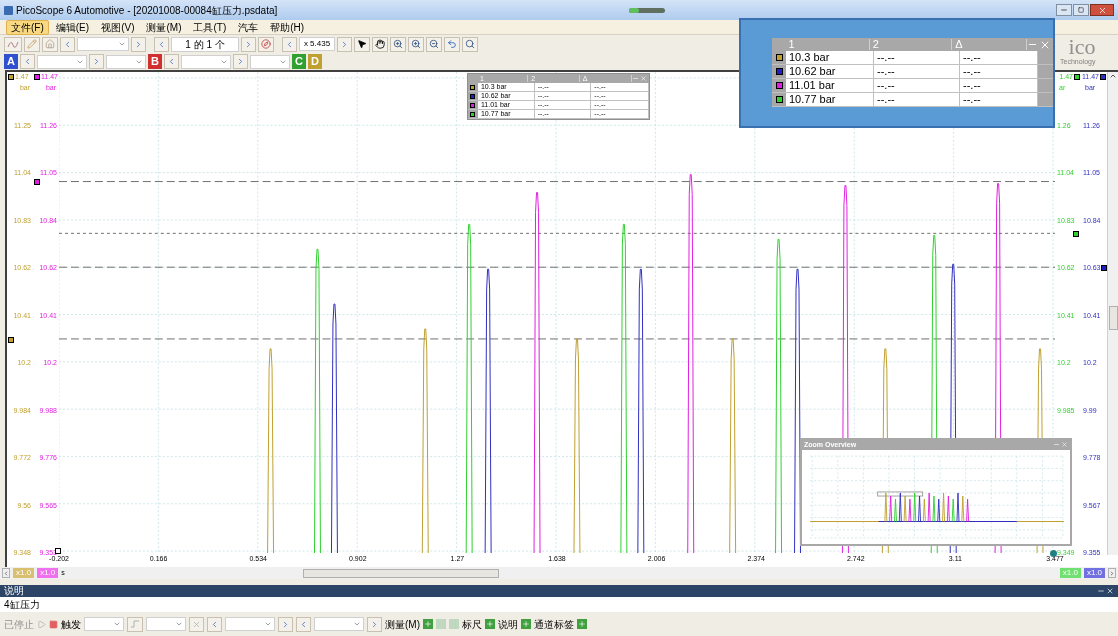 The height and width of the screenshot is (636, 1118). What do you see at coordinates (164, 27) in the screenshot?
I see `menu-item: 测量(M)` at bounding box center [164, 27].